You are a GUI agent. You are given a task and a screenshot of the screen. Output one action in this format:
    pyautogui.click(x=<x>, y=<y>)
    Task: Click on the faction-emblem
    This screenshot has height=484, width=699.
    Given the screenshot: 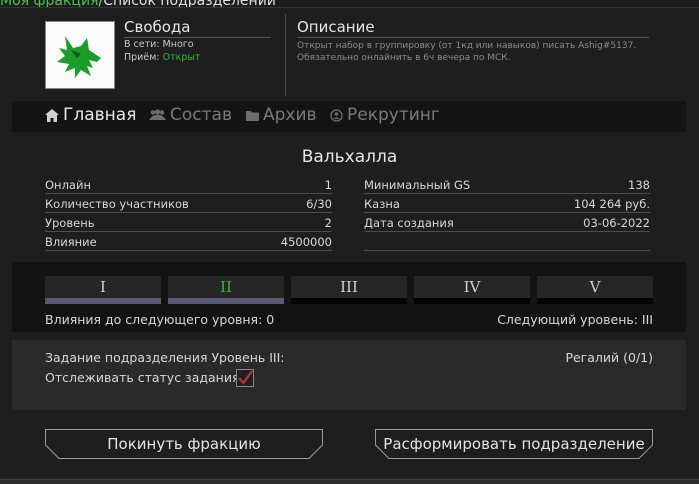 What is the action you would take?
    pyautogui.click(x=80, y=55)
    